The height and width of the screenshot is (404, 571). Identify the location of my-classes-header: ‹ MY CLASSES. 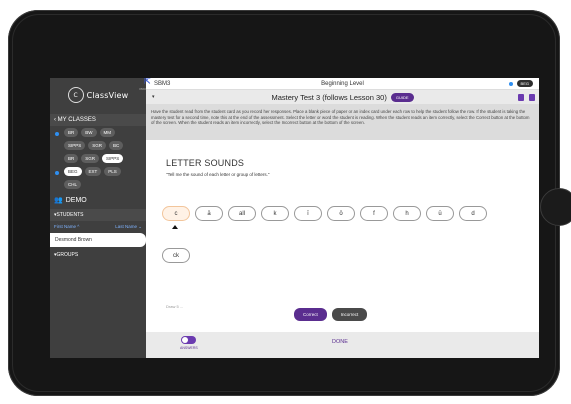
(98, 120).